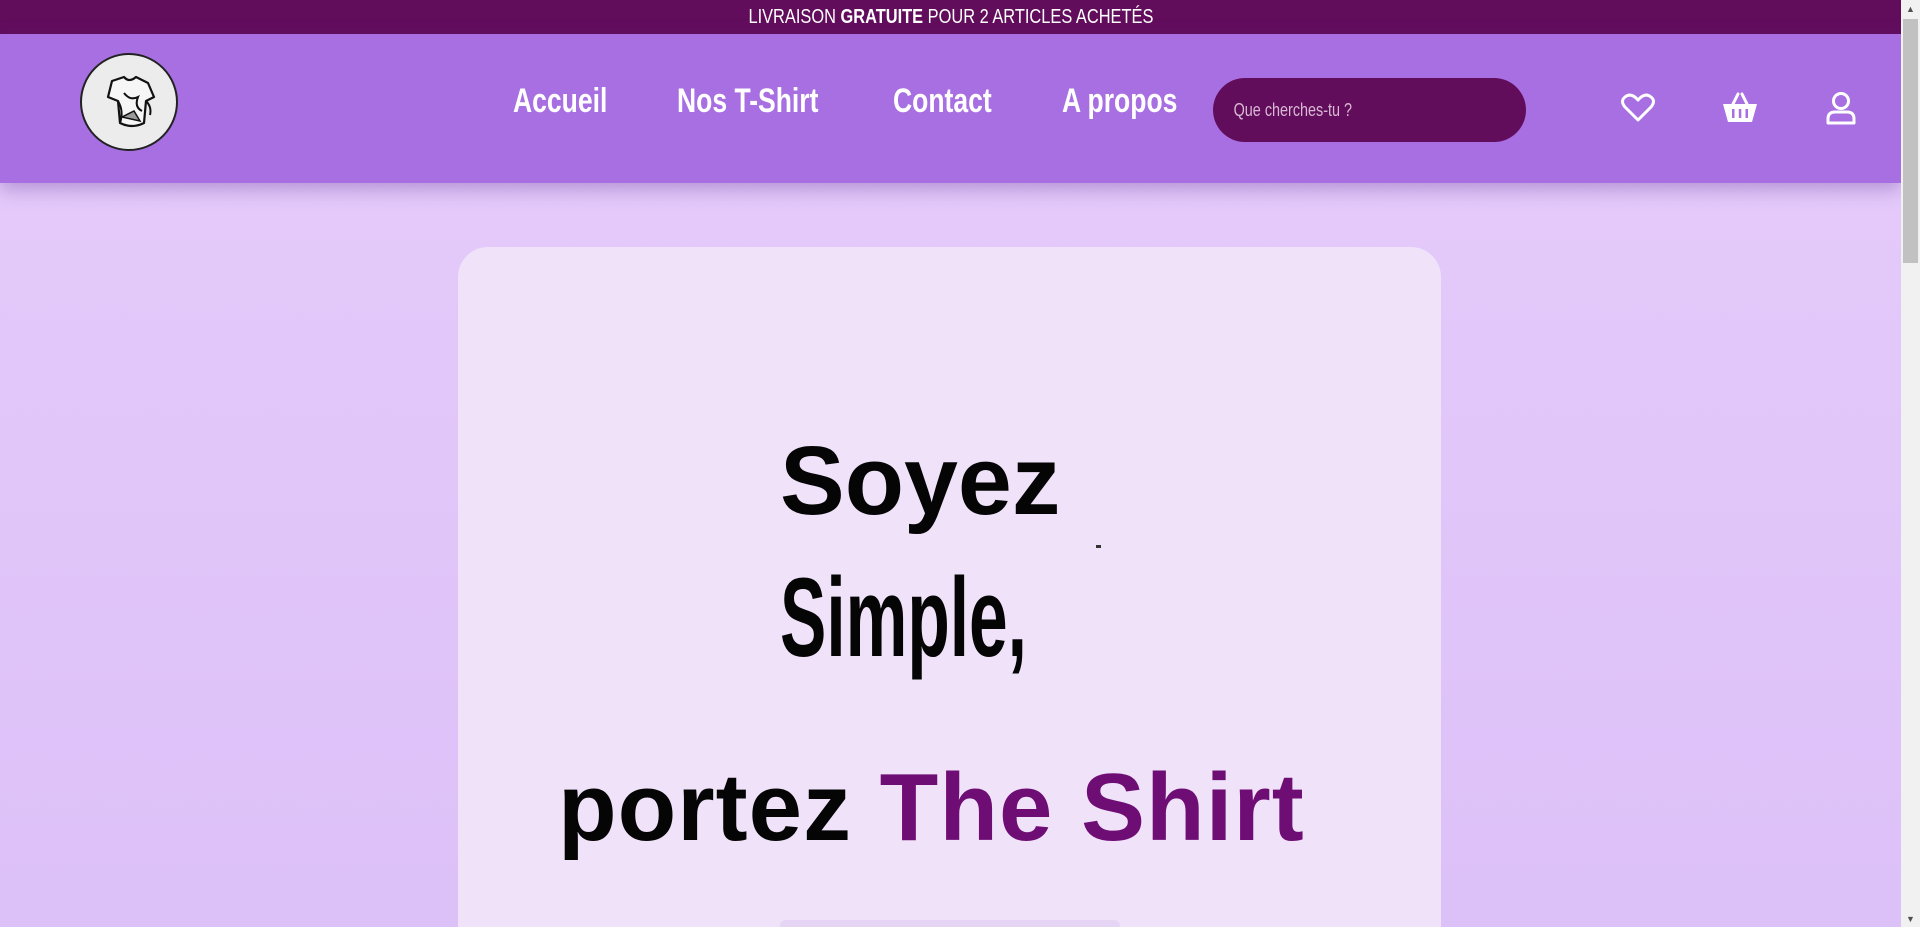 The image size is (1920, 927). I want to click on cart-button, so click(1740, 108).